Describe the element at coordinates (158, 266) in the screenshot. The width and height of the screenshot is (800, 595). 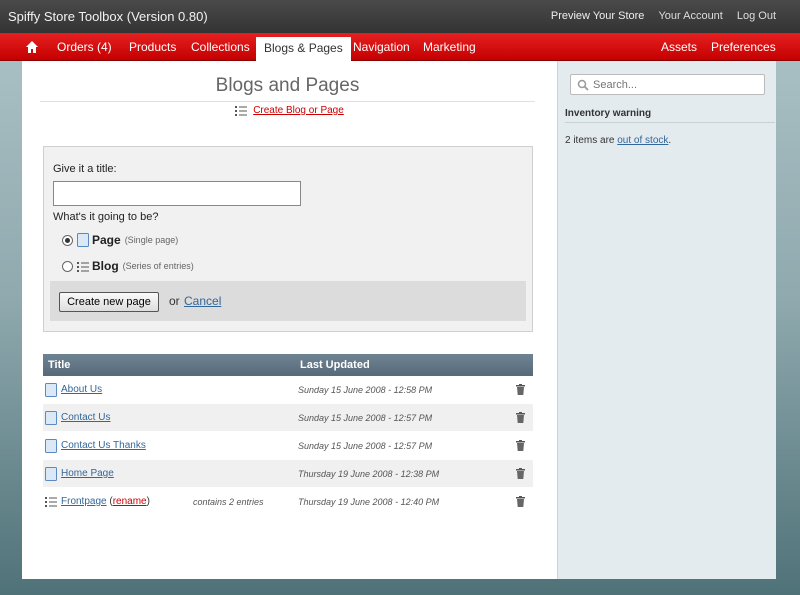
I see `blog-option-hint: (Series of entries)` at that location.